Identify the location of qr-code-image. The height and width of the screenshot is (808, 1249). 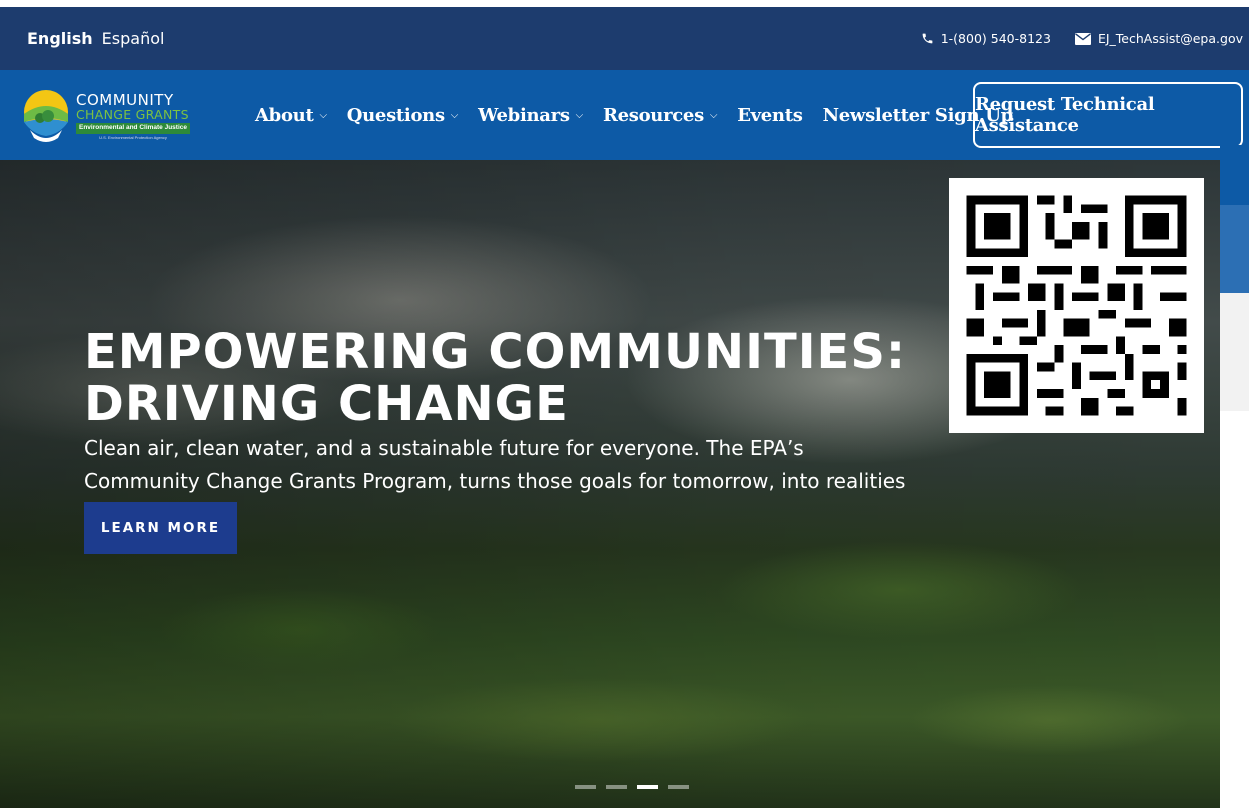
(1076, 305).